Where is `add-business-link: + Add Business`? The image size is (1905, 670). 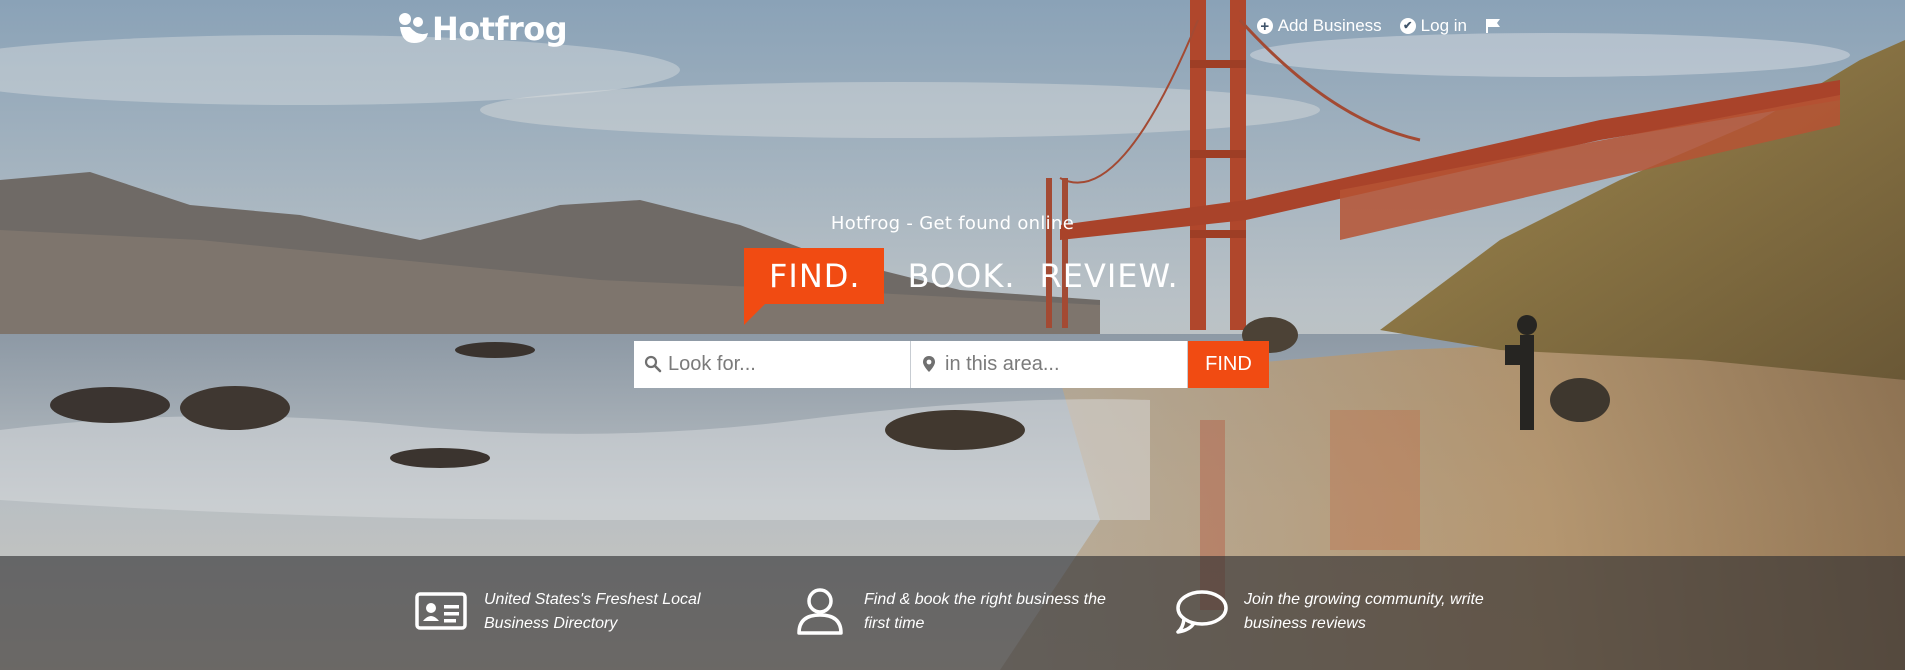
add-business-link: + Add Business is located at coordinates (1319, 26).